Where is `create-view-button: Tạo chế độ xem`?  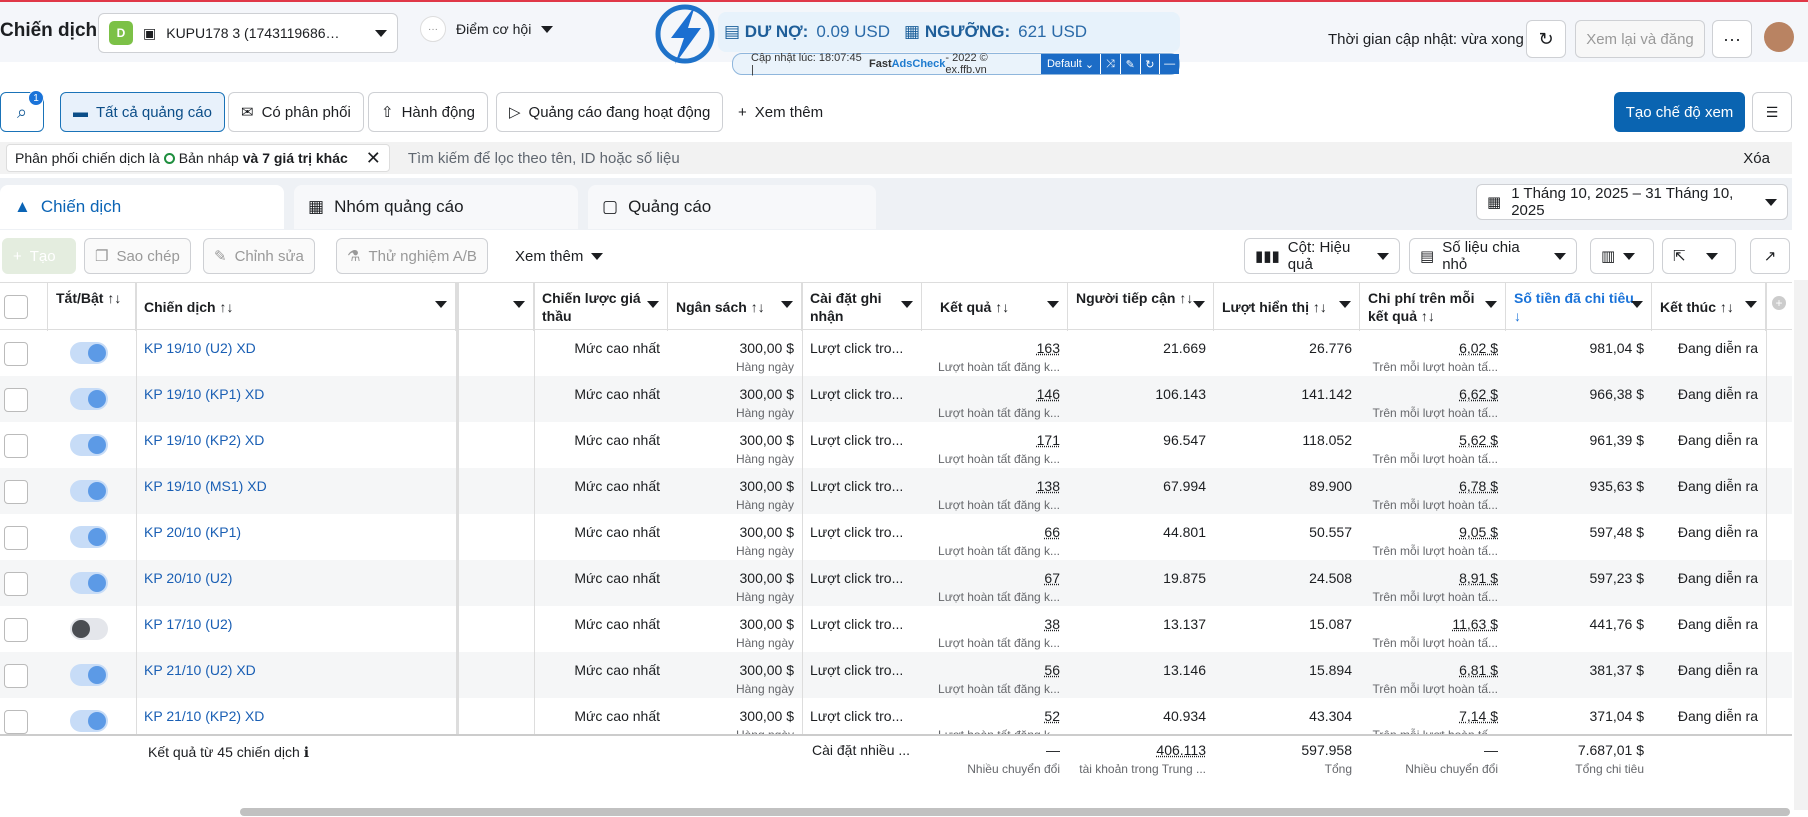 create-view-button: Tạo chế độ xem is located at coordinates (1679, 112).